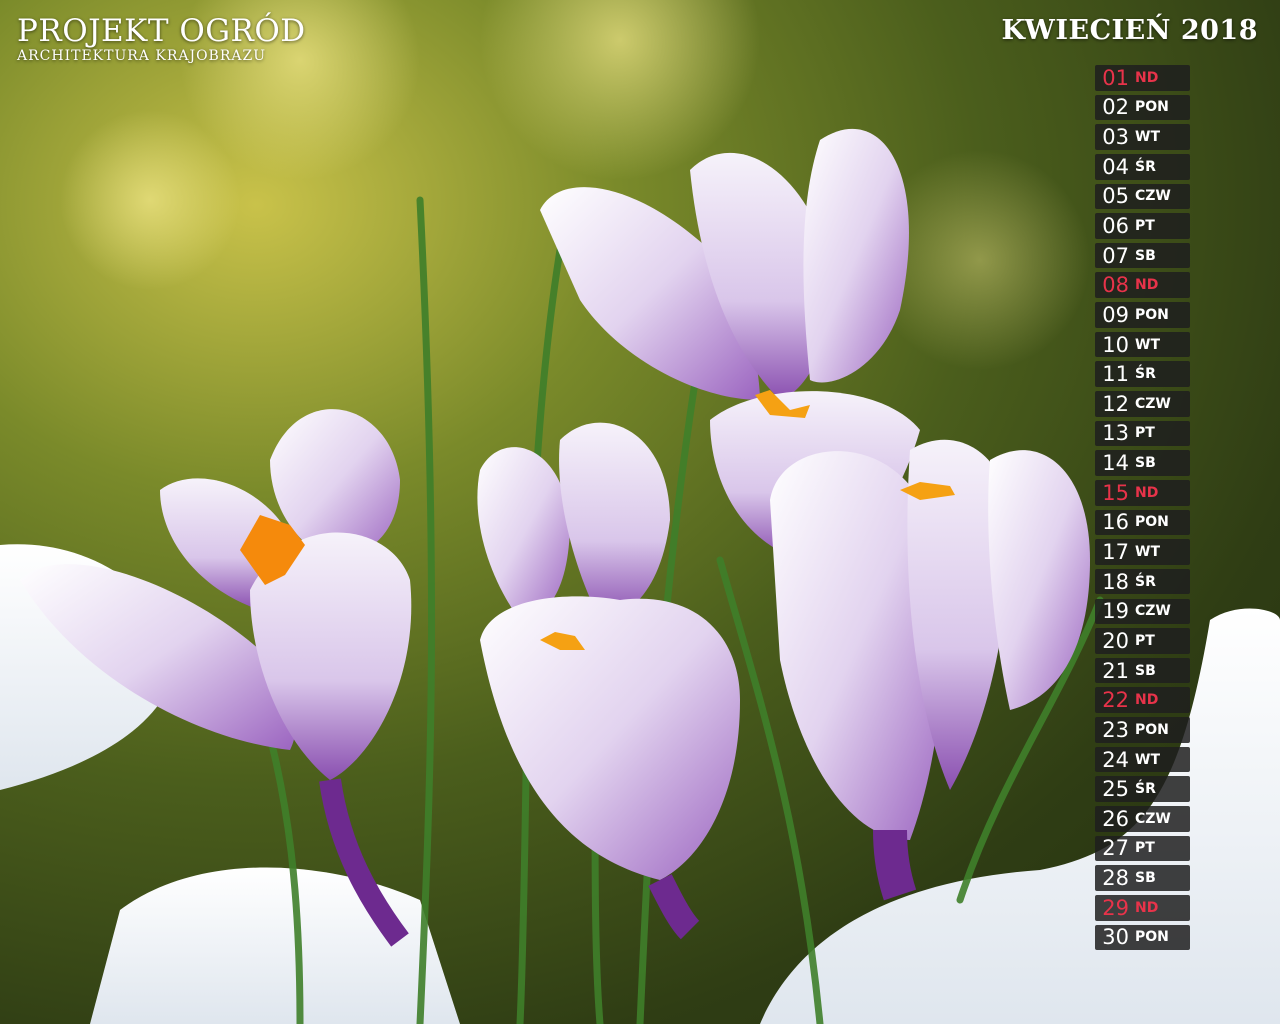 This screenshot has height=1024, width=1280. I want to click on calendar-day: 26 CZW, so click(1142, 819).